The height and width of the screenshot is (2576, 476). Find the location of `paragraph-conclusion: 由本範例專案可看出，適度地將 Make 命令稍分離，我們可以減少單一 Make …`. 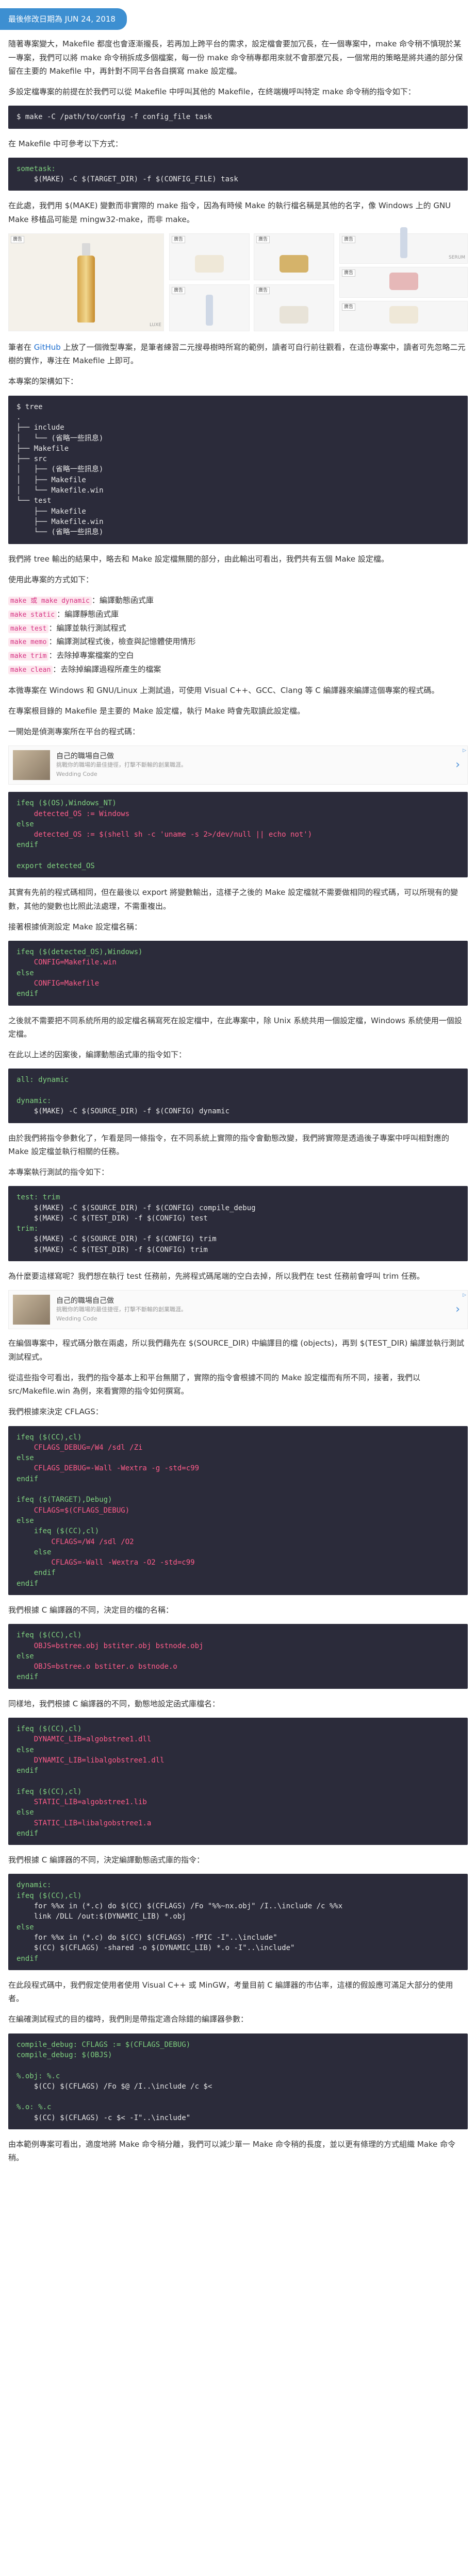

paragraph-conclusion: 由本範例專案可看出，適度地將 Make 命令稍分離，我們可以減少單一 Make … is located at coordinates (232, 2151).